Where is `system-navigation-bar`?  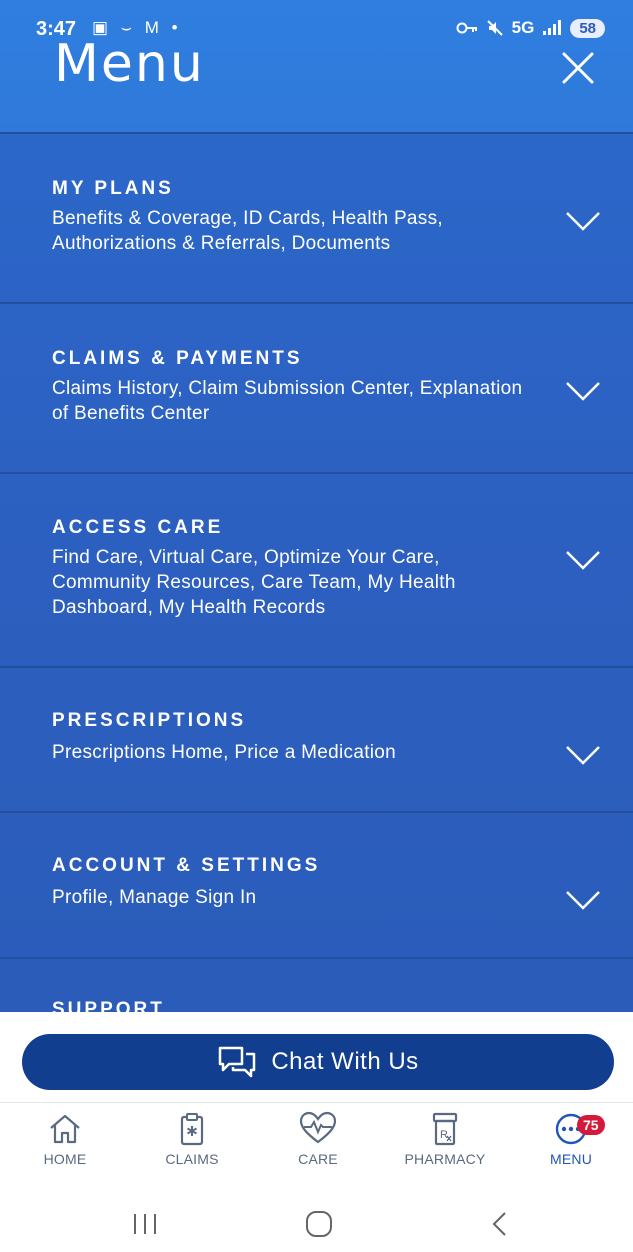 system-navigation-bar is located at coordinates (316, 1224).